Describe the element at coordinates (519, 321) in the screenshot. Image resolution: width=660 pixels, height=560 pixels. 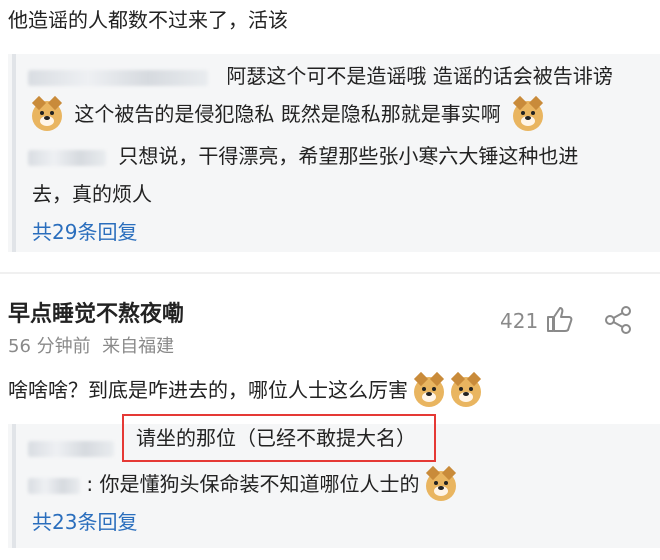
I see `like-count: 421` at that location.